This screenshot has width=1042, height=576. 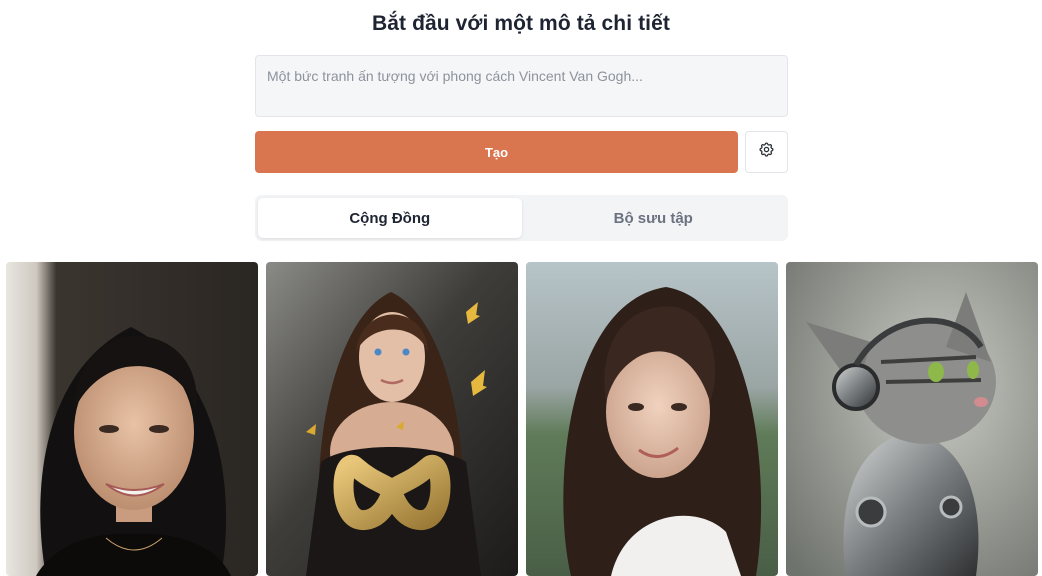 What do you see at coordinates (521, 86) in the screenshot?
I see `prompt-input` at bounding box center [521, 86].